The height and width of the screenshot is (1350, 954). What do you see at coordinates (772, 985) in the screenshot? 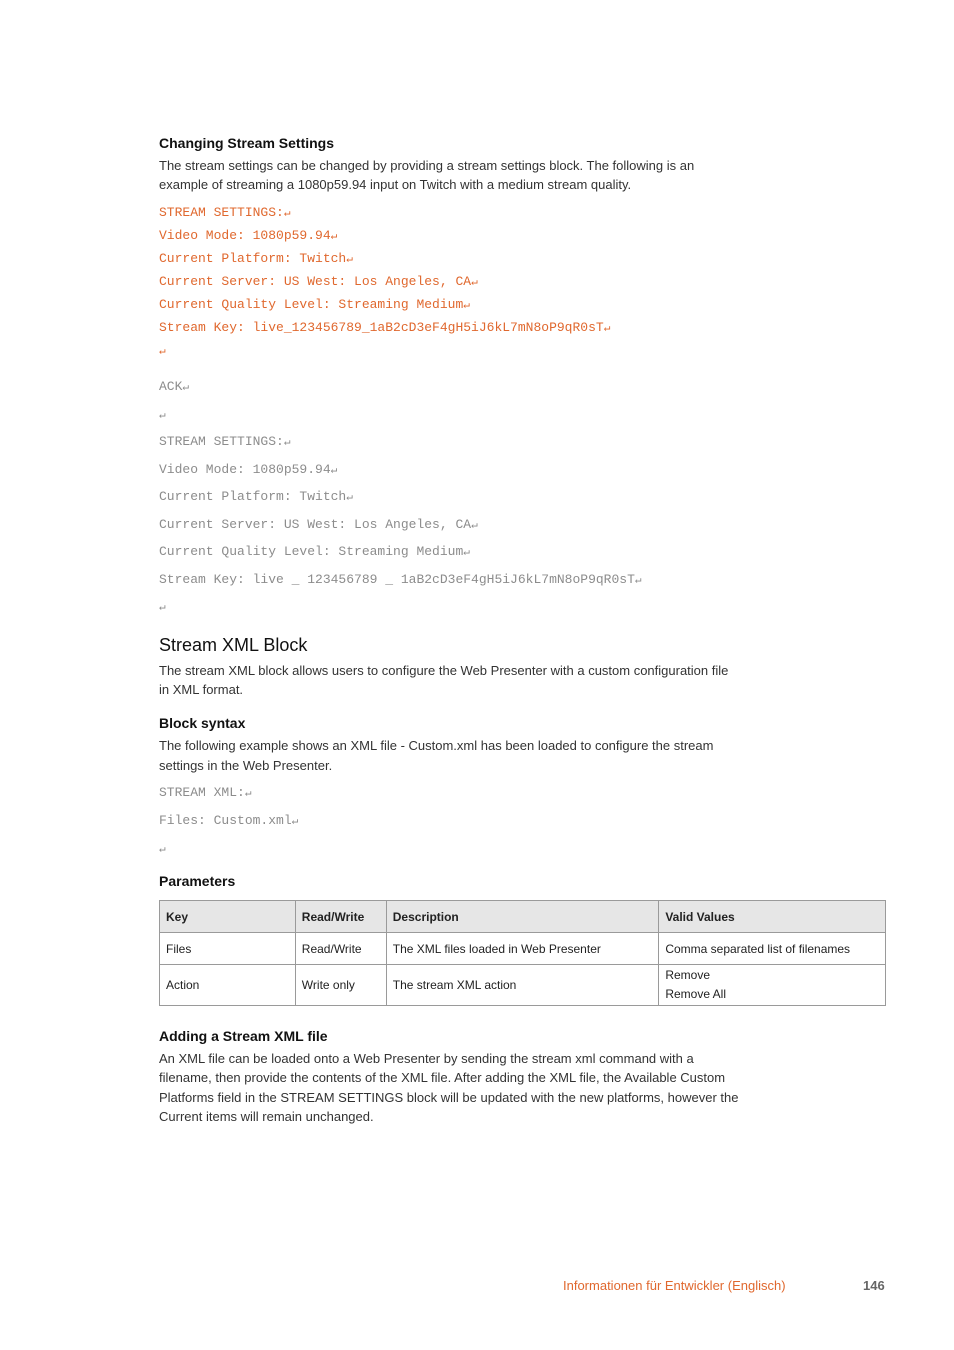
I see `cell-valid-values: Remove Remove All` at bounding box center [772, 985].